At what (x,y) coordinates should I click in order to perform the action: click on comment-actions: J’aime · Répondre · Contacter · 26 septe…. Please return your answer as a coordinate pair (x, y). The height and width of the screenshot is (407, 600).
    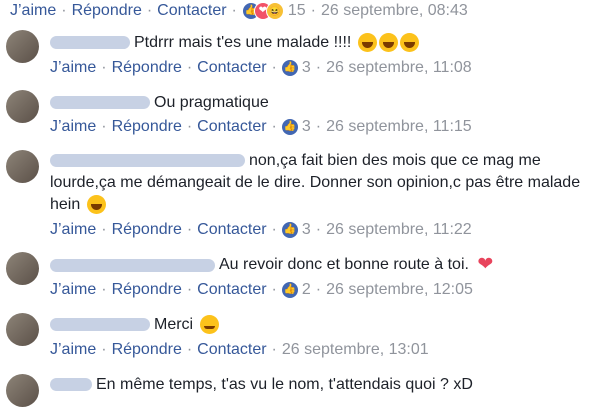
    Looking at the image, I should click on (239, 350).